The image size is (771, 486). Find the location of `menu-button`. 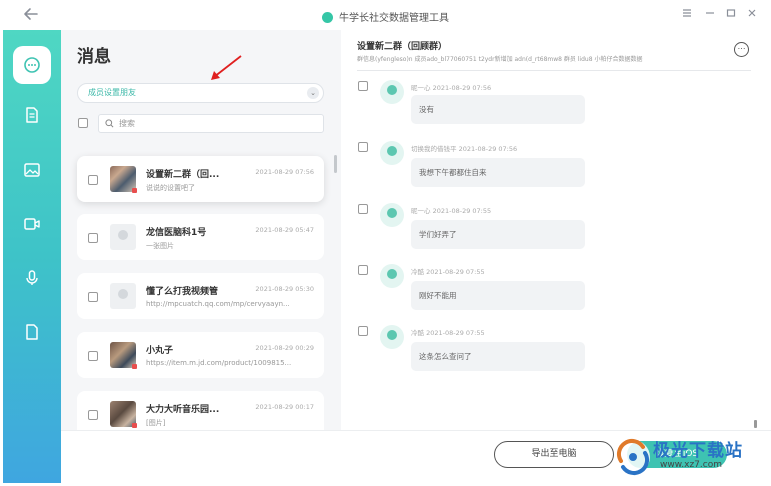

menu-button is located at coordinates (687, 15).